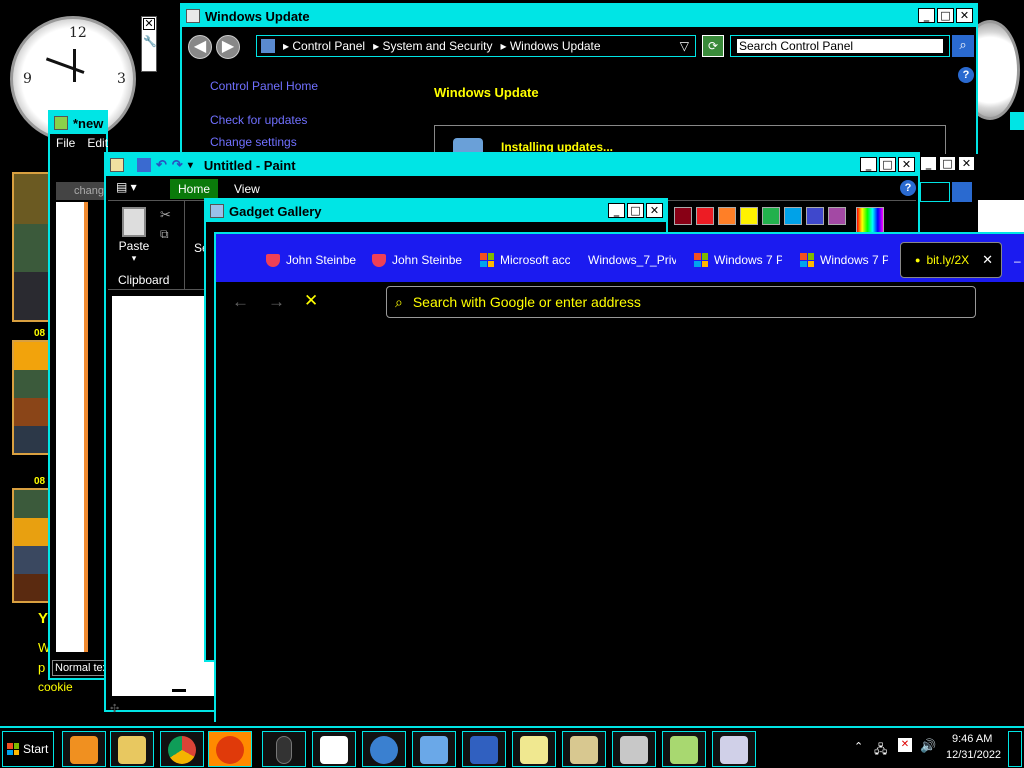  I want to click on sticky-notes-icon, so click(534, 749).